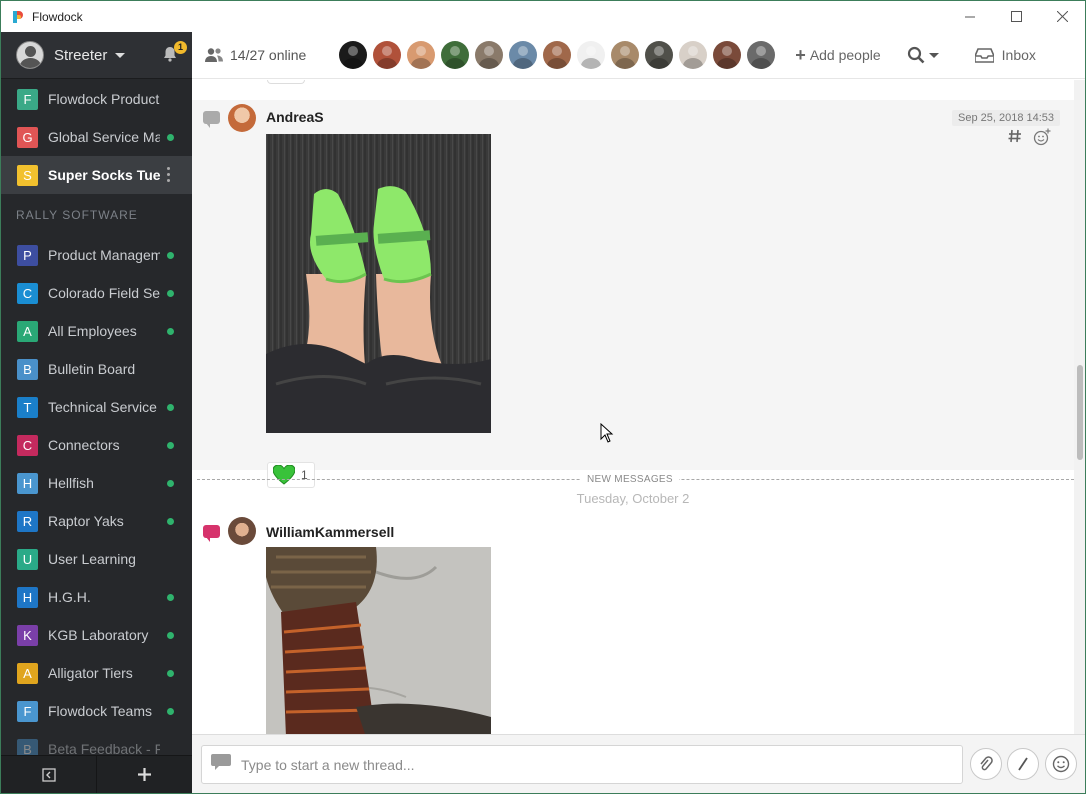  What do you see at coordinates (1029, 139) in the screenshot?
I see `message-actions` at bounding box center [1029, 139].